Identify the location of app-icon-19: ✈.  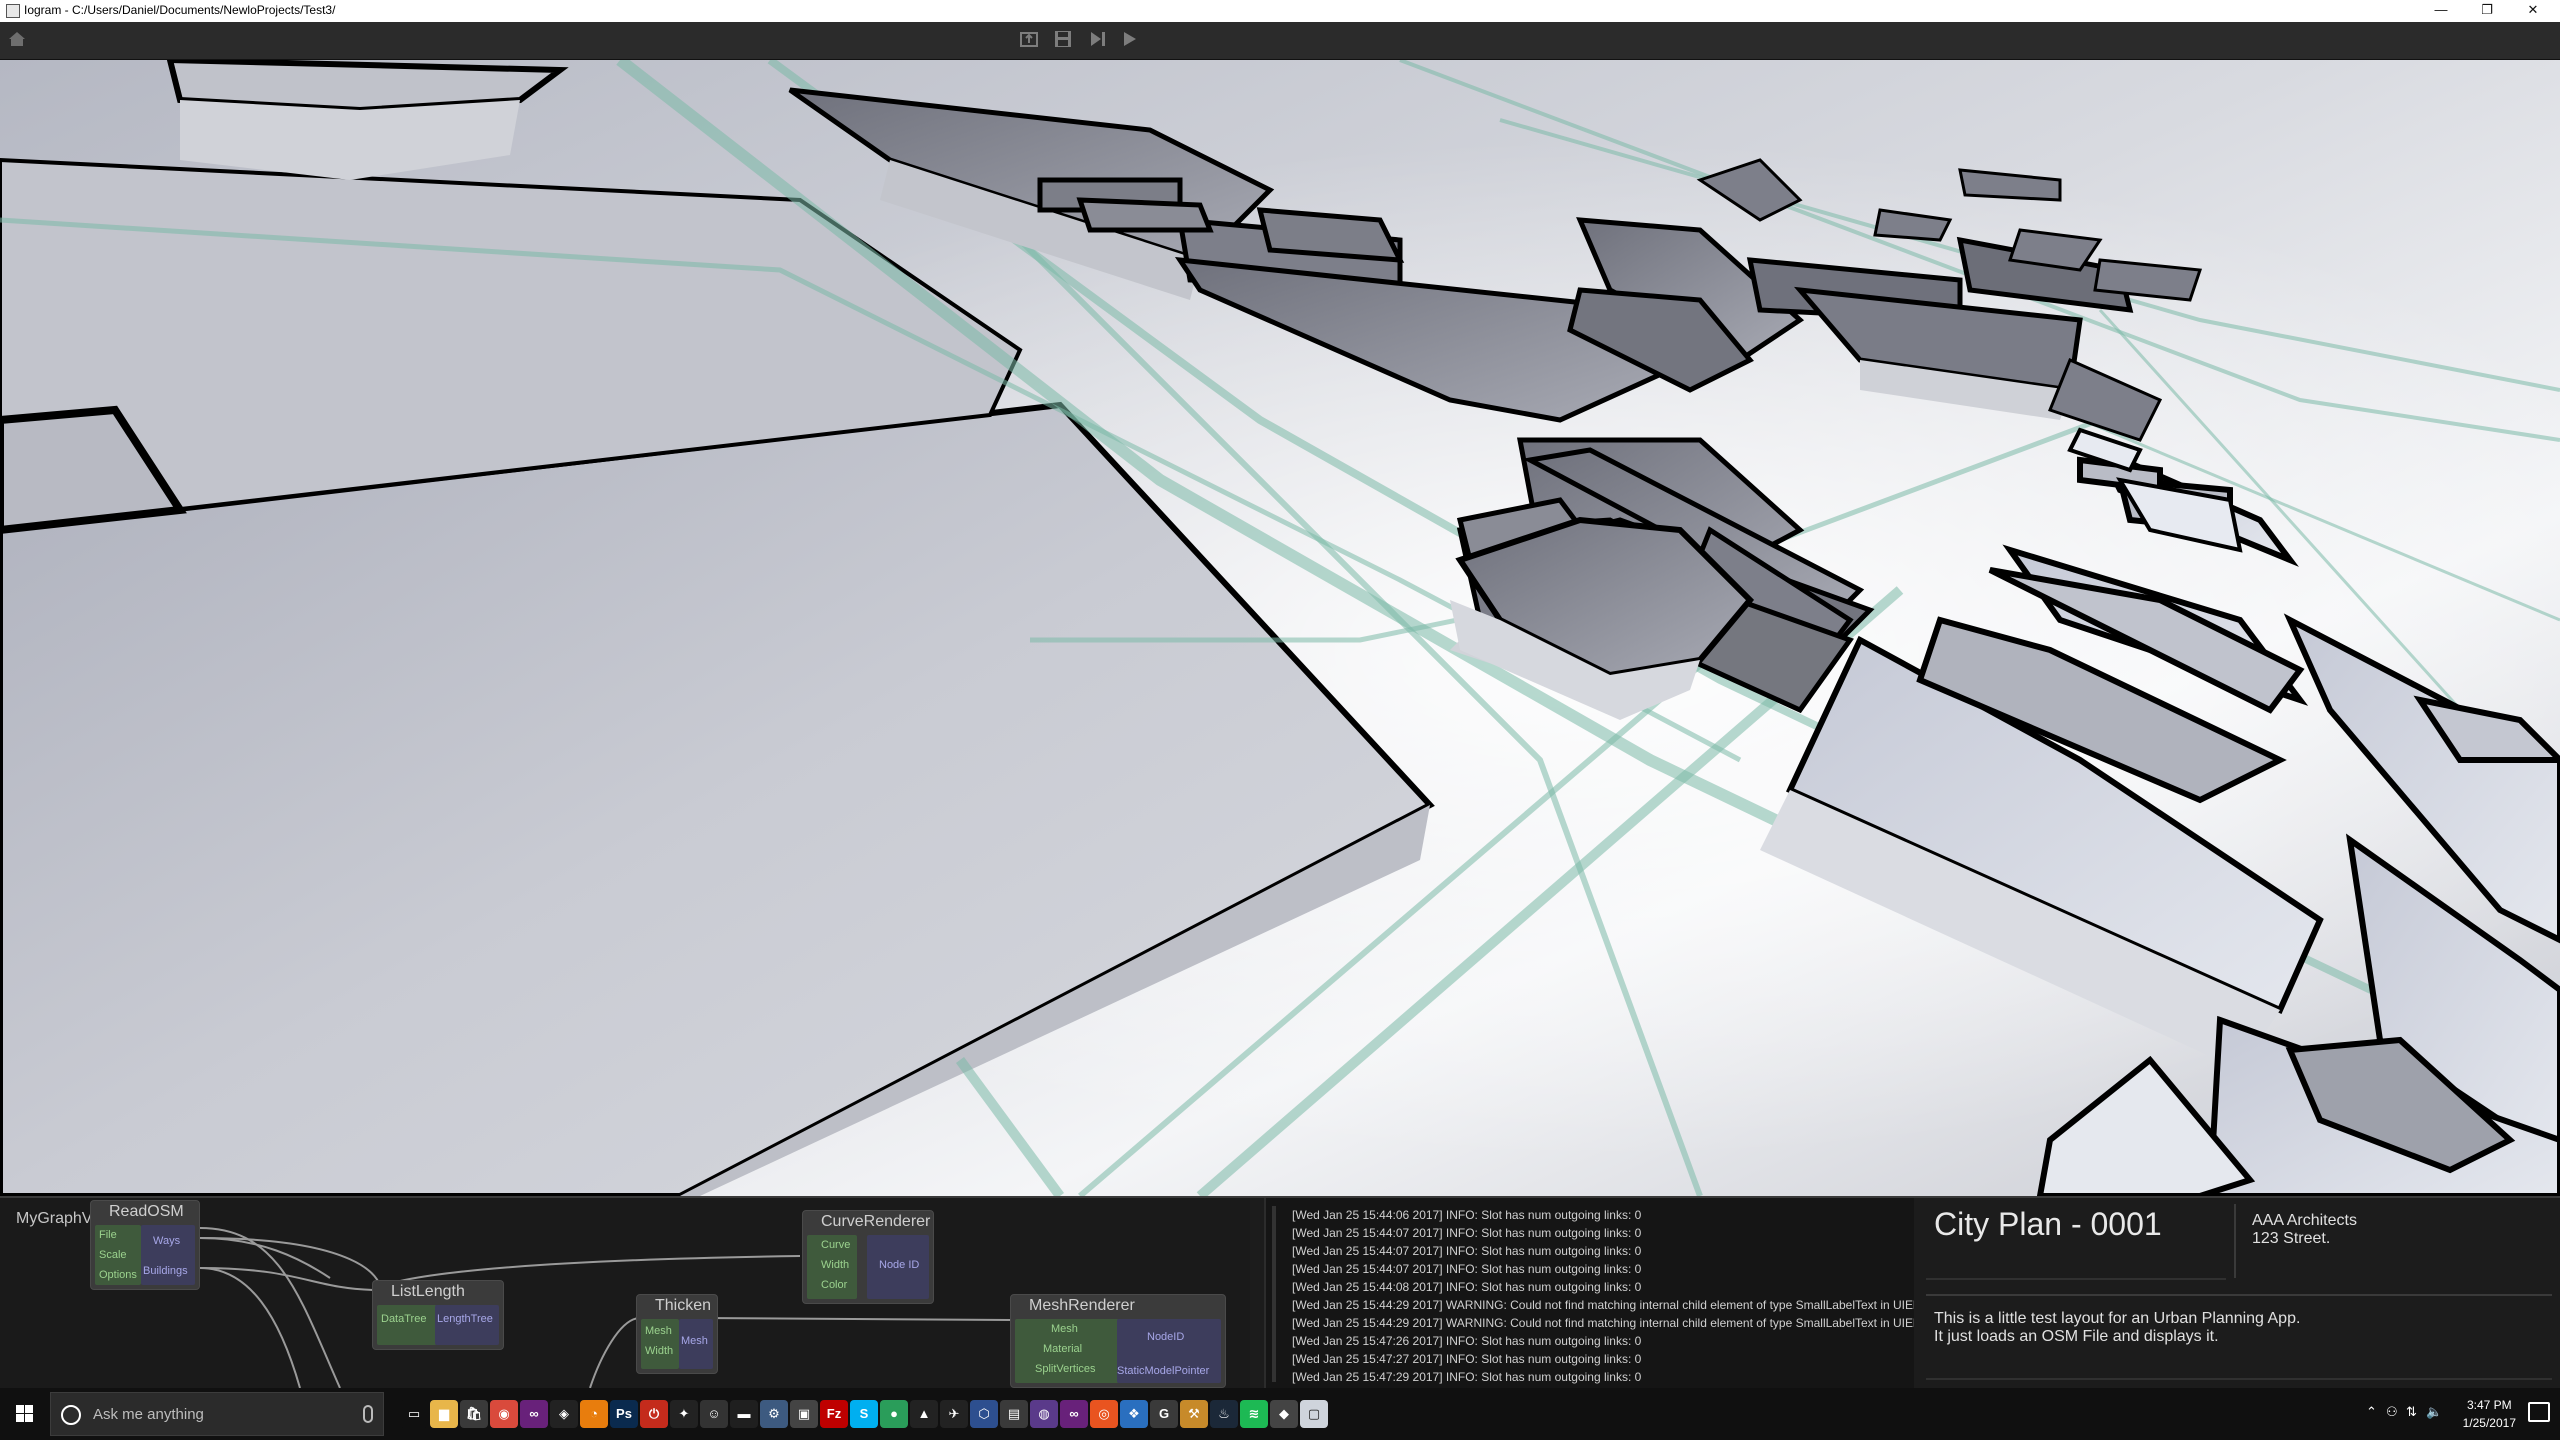
(954, 1414).